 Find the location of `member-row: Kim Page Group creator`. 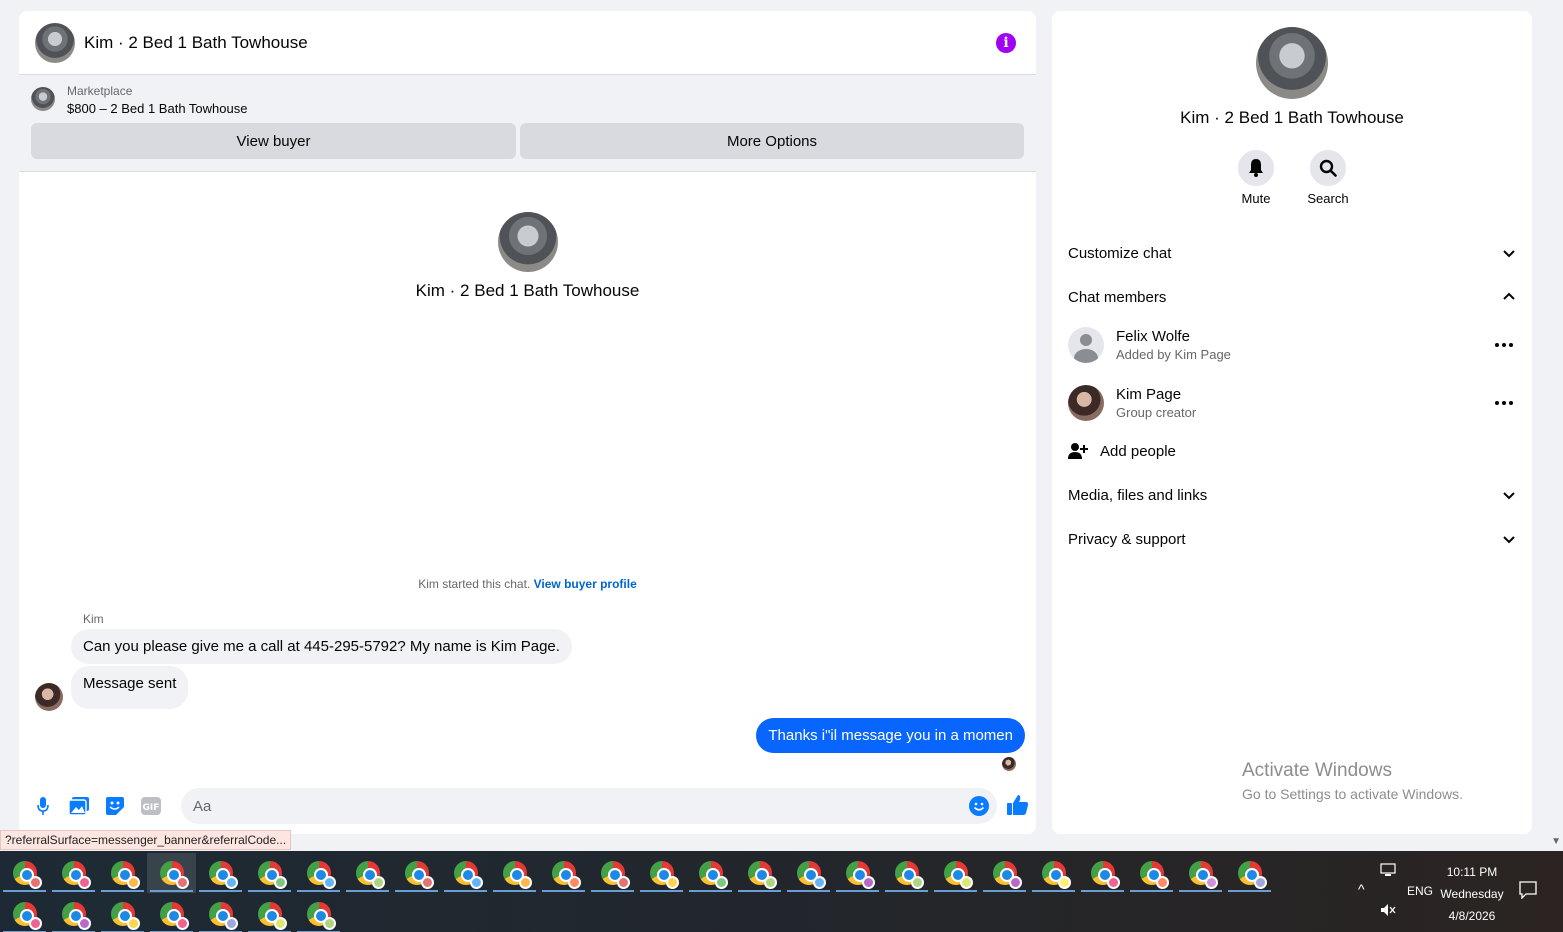

member-row: Kim Page Group creator is located at coordinates (1292, 403).